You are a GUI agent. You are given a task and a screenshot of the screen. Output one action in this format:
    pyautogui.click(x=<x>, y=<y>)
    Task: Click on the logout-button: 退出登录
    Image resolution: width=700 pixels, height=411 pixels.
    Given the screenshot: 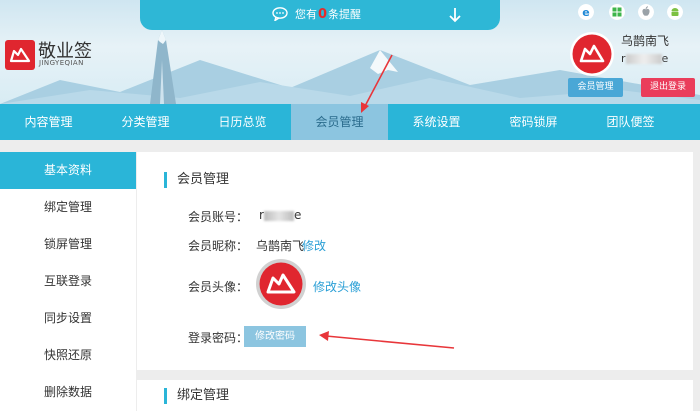 What is the action you would take?
    pyautogui.click(x=668, y=87)
    